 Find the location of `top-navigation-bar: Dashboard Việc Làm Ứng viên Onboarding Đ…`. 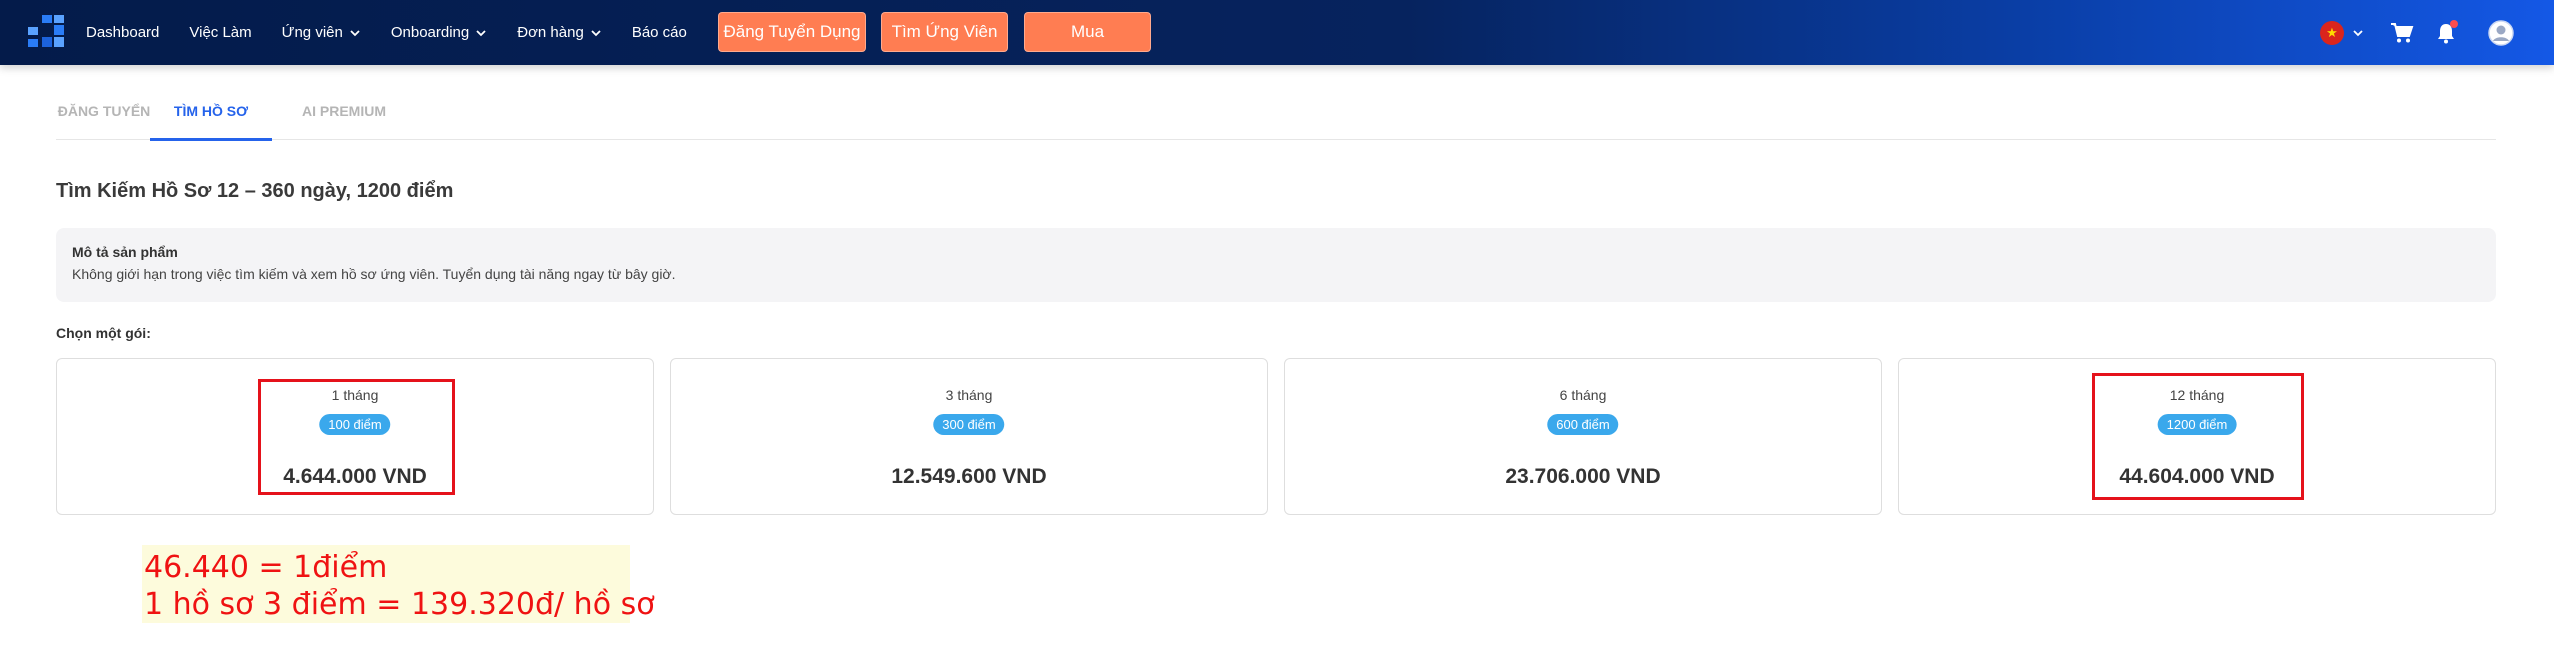

top-navigation-bar: Dashboard Việc Làm Ứng viên Onboarding Đ… is located at coordinates (1277, 32).